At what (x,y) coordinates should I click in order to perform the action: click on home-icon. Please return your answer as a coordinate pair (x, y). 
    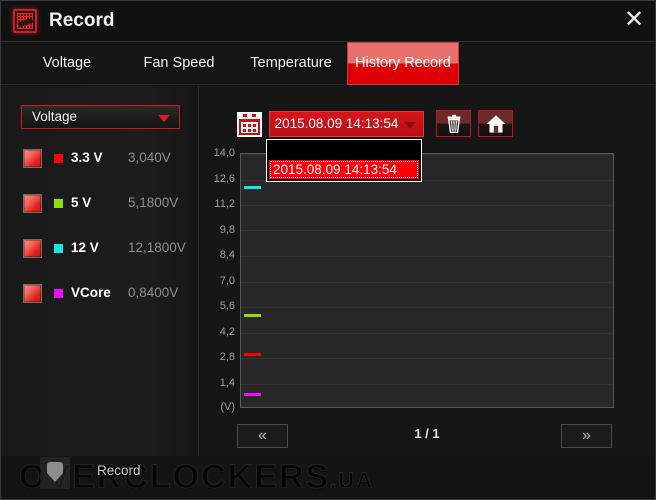
    Looking at the image, I should click on (495, 123).